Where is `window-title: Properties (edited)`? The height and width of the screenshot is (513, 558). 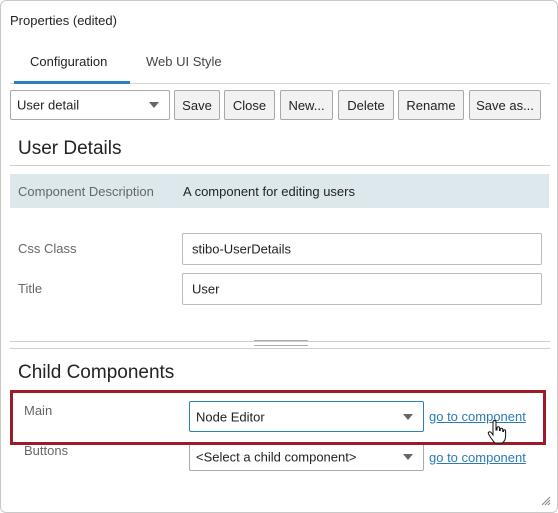
window-title: Properties (edited) is located at coordinates (63, 20).